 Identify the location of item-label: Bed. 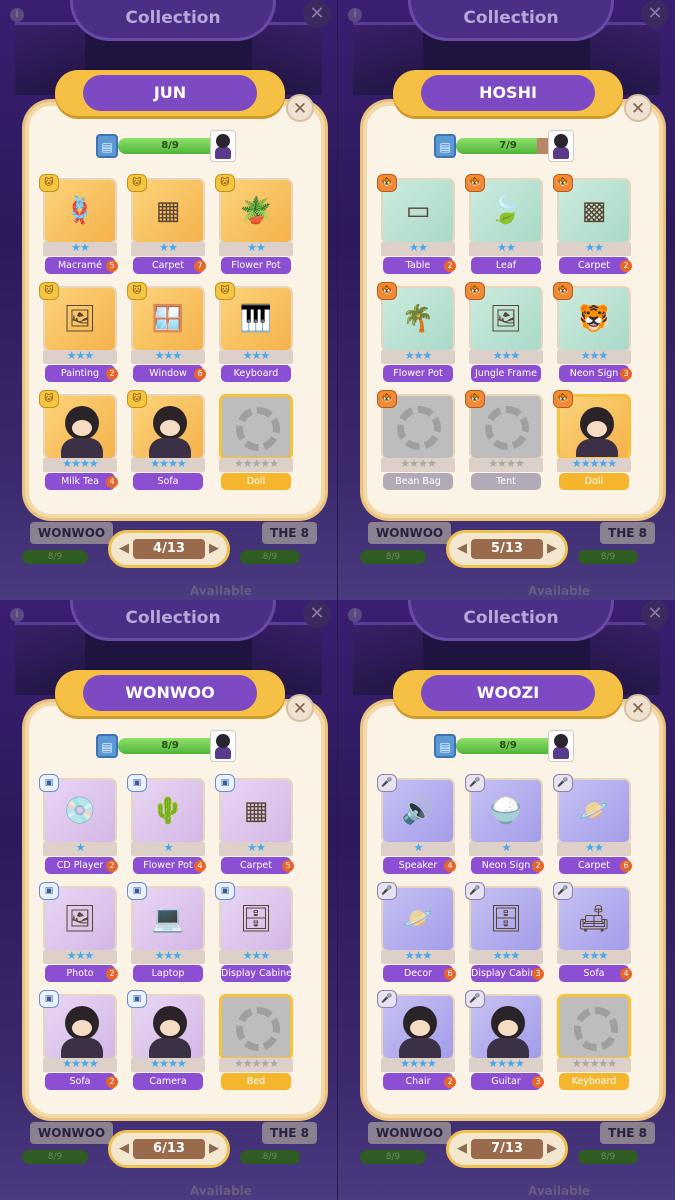
(256, 1081).